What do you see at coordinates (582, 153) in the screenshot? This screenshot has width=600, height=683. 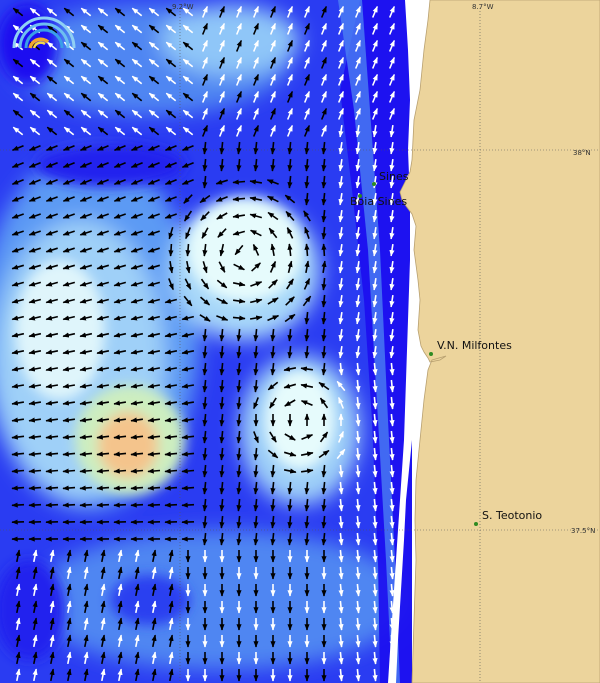 I see `latitude-label-38: 38°N` at bounding box center [582, 153].